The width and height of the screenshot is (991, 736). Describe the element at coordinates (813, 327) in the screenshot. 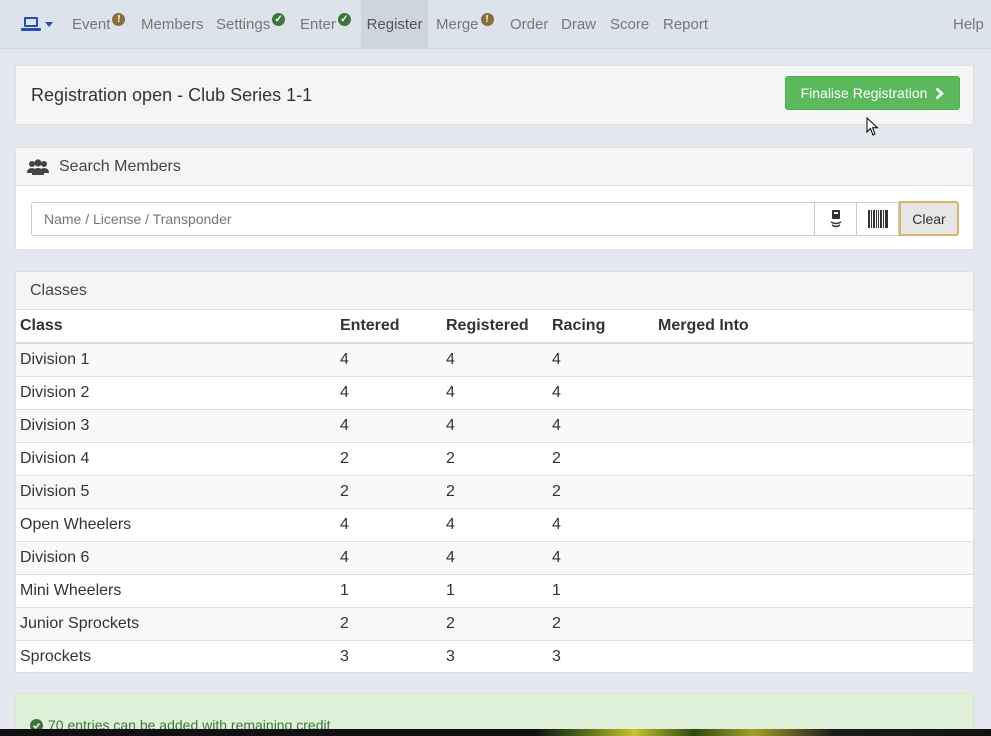

I see `column-header-merged-into: Merged Into` at that location.